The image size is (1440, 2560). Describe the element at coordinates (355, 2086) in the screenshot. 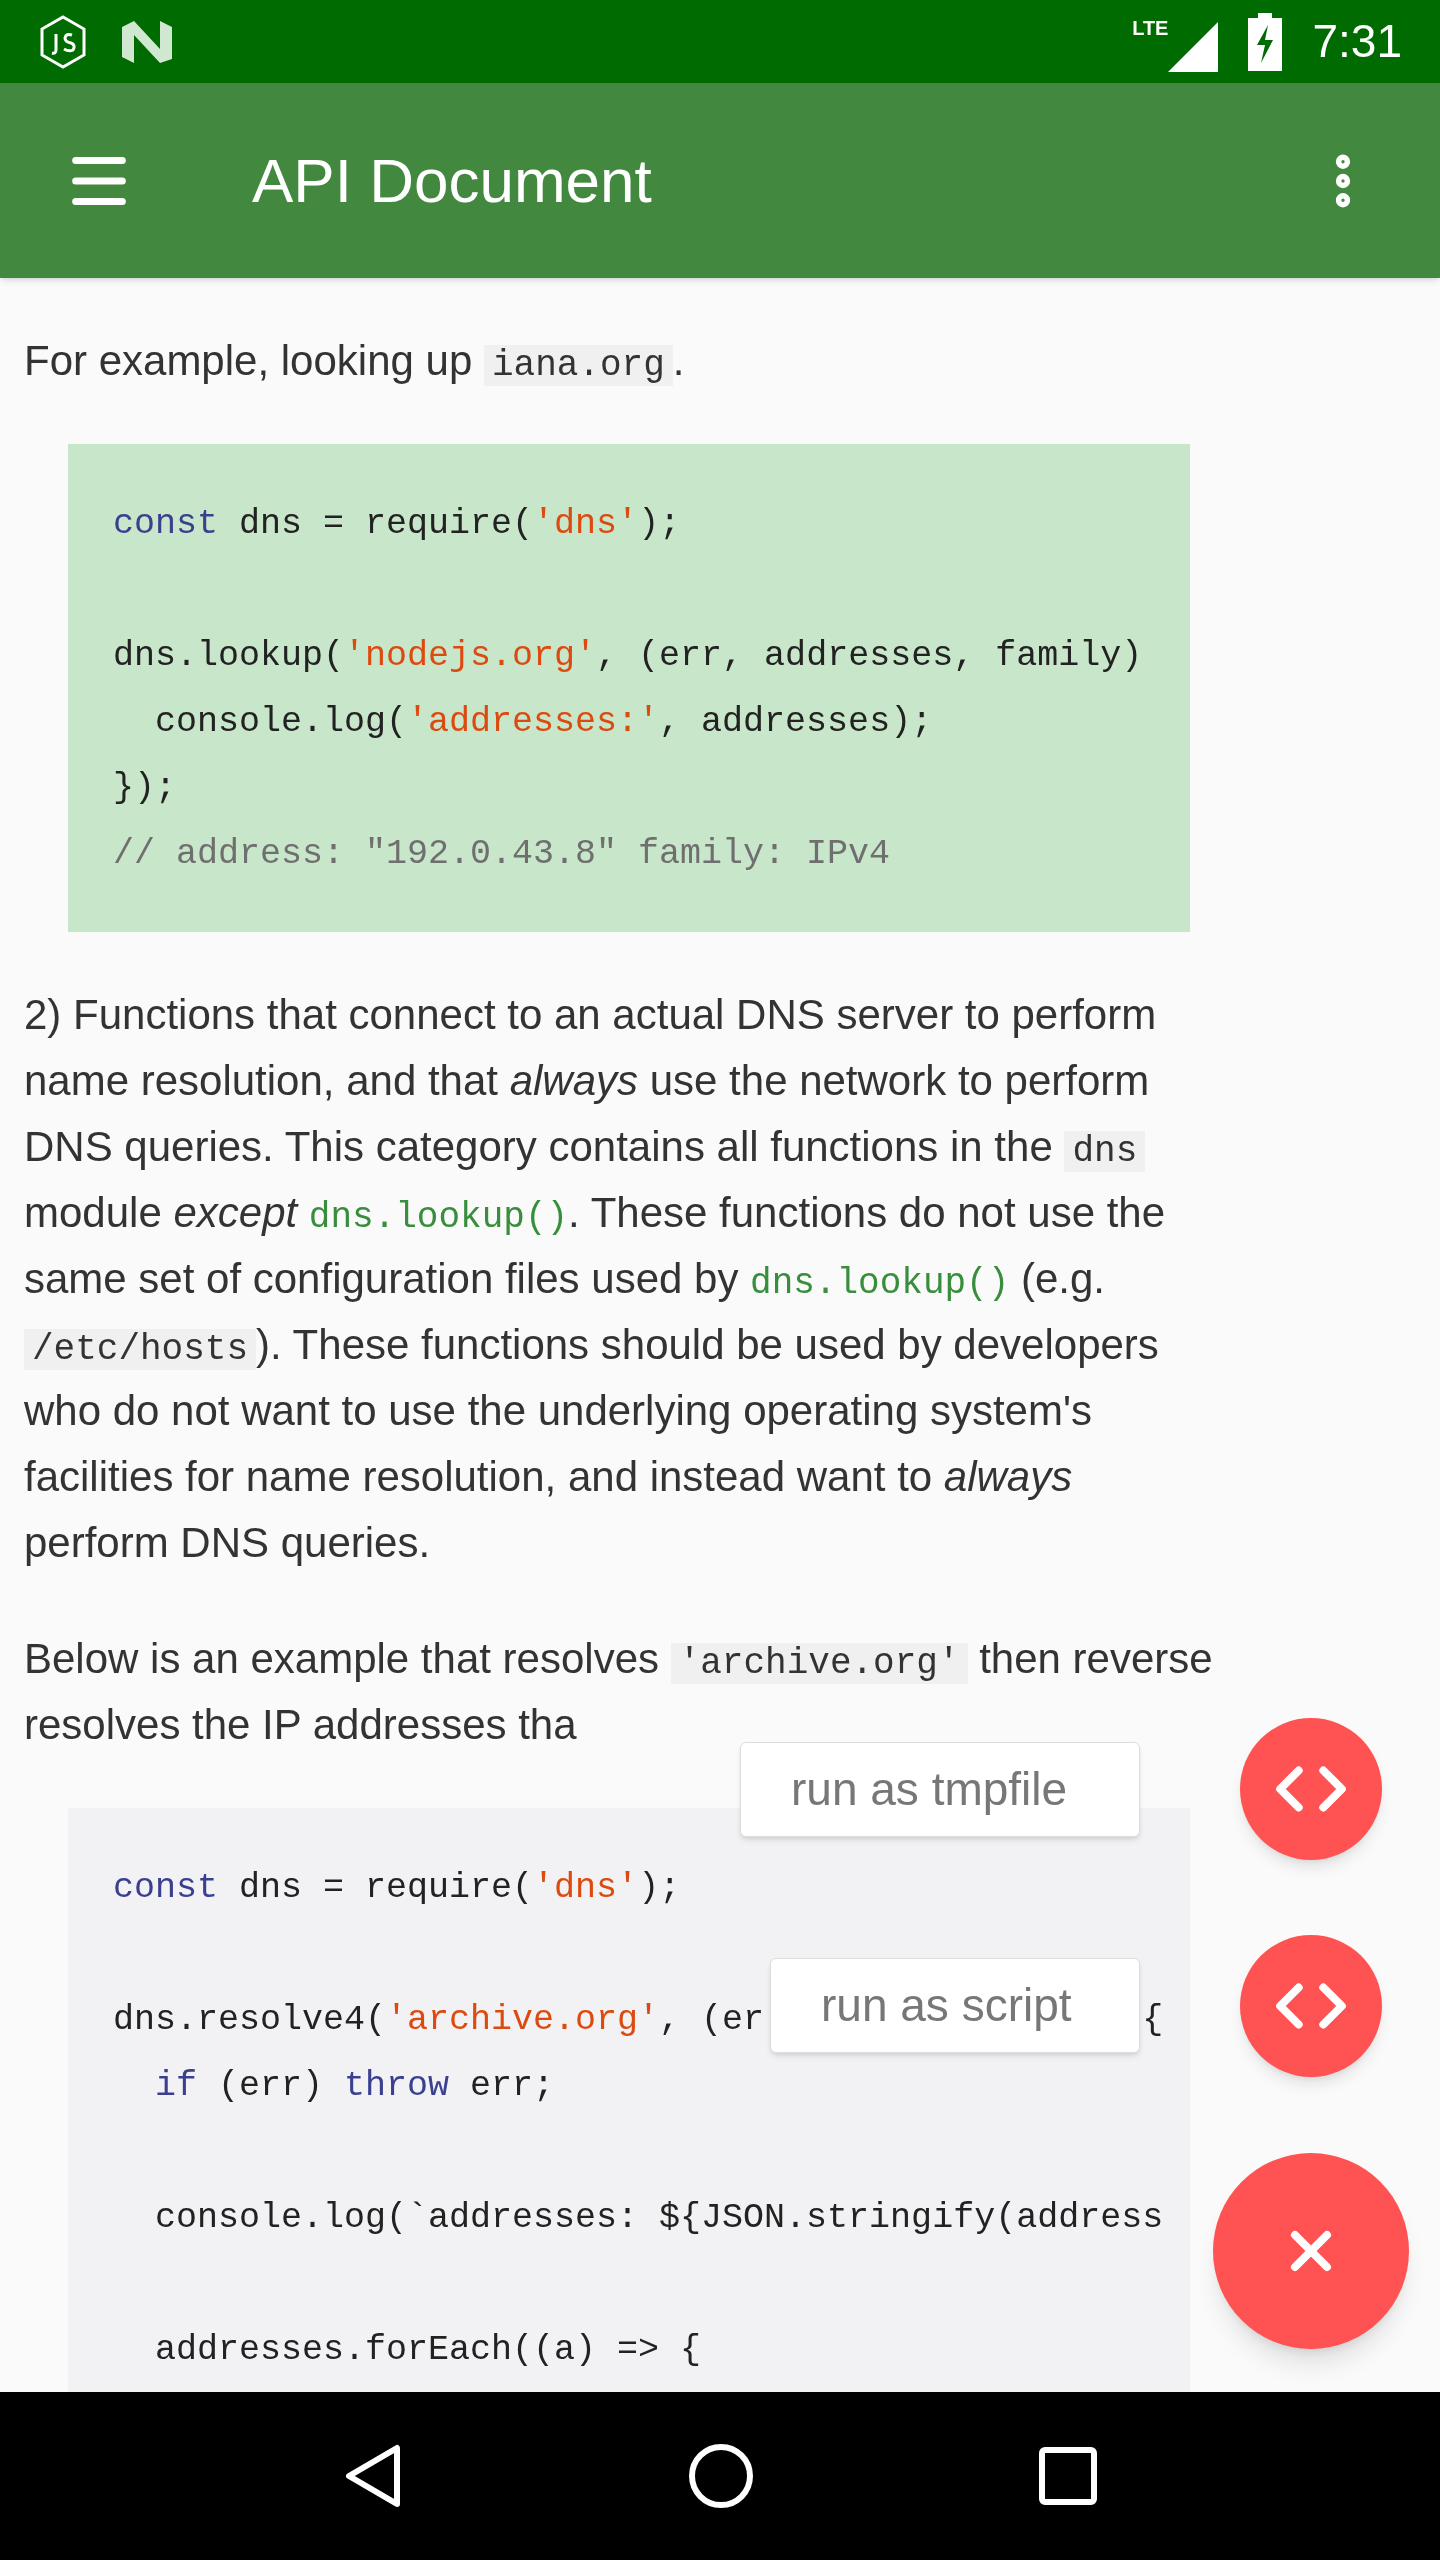

I see `code-line: if (err) throw err;` at that location.